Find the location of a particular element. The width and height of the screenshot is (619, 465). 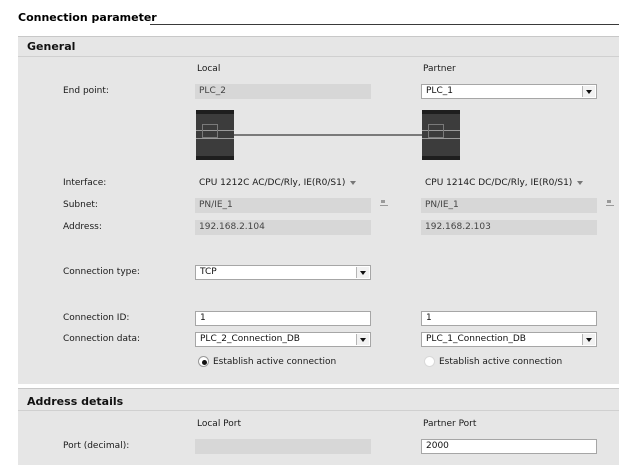

interface-label: Interface: is located at coordinates (85, 183).